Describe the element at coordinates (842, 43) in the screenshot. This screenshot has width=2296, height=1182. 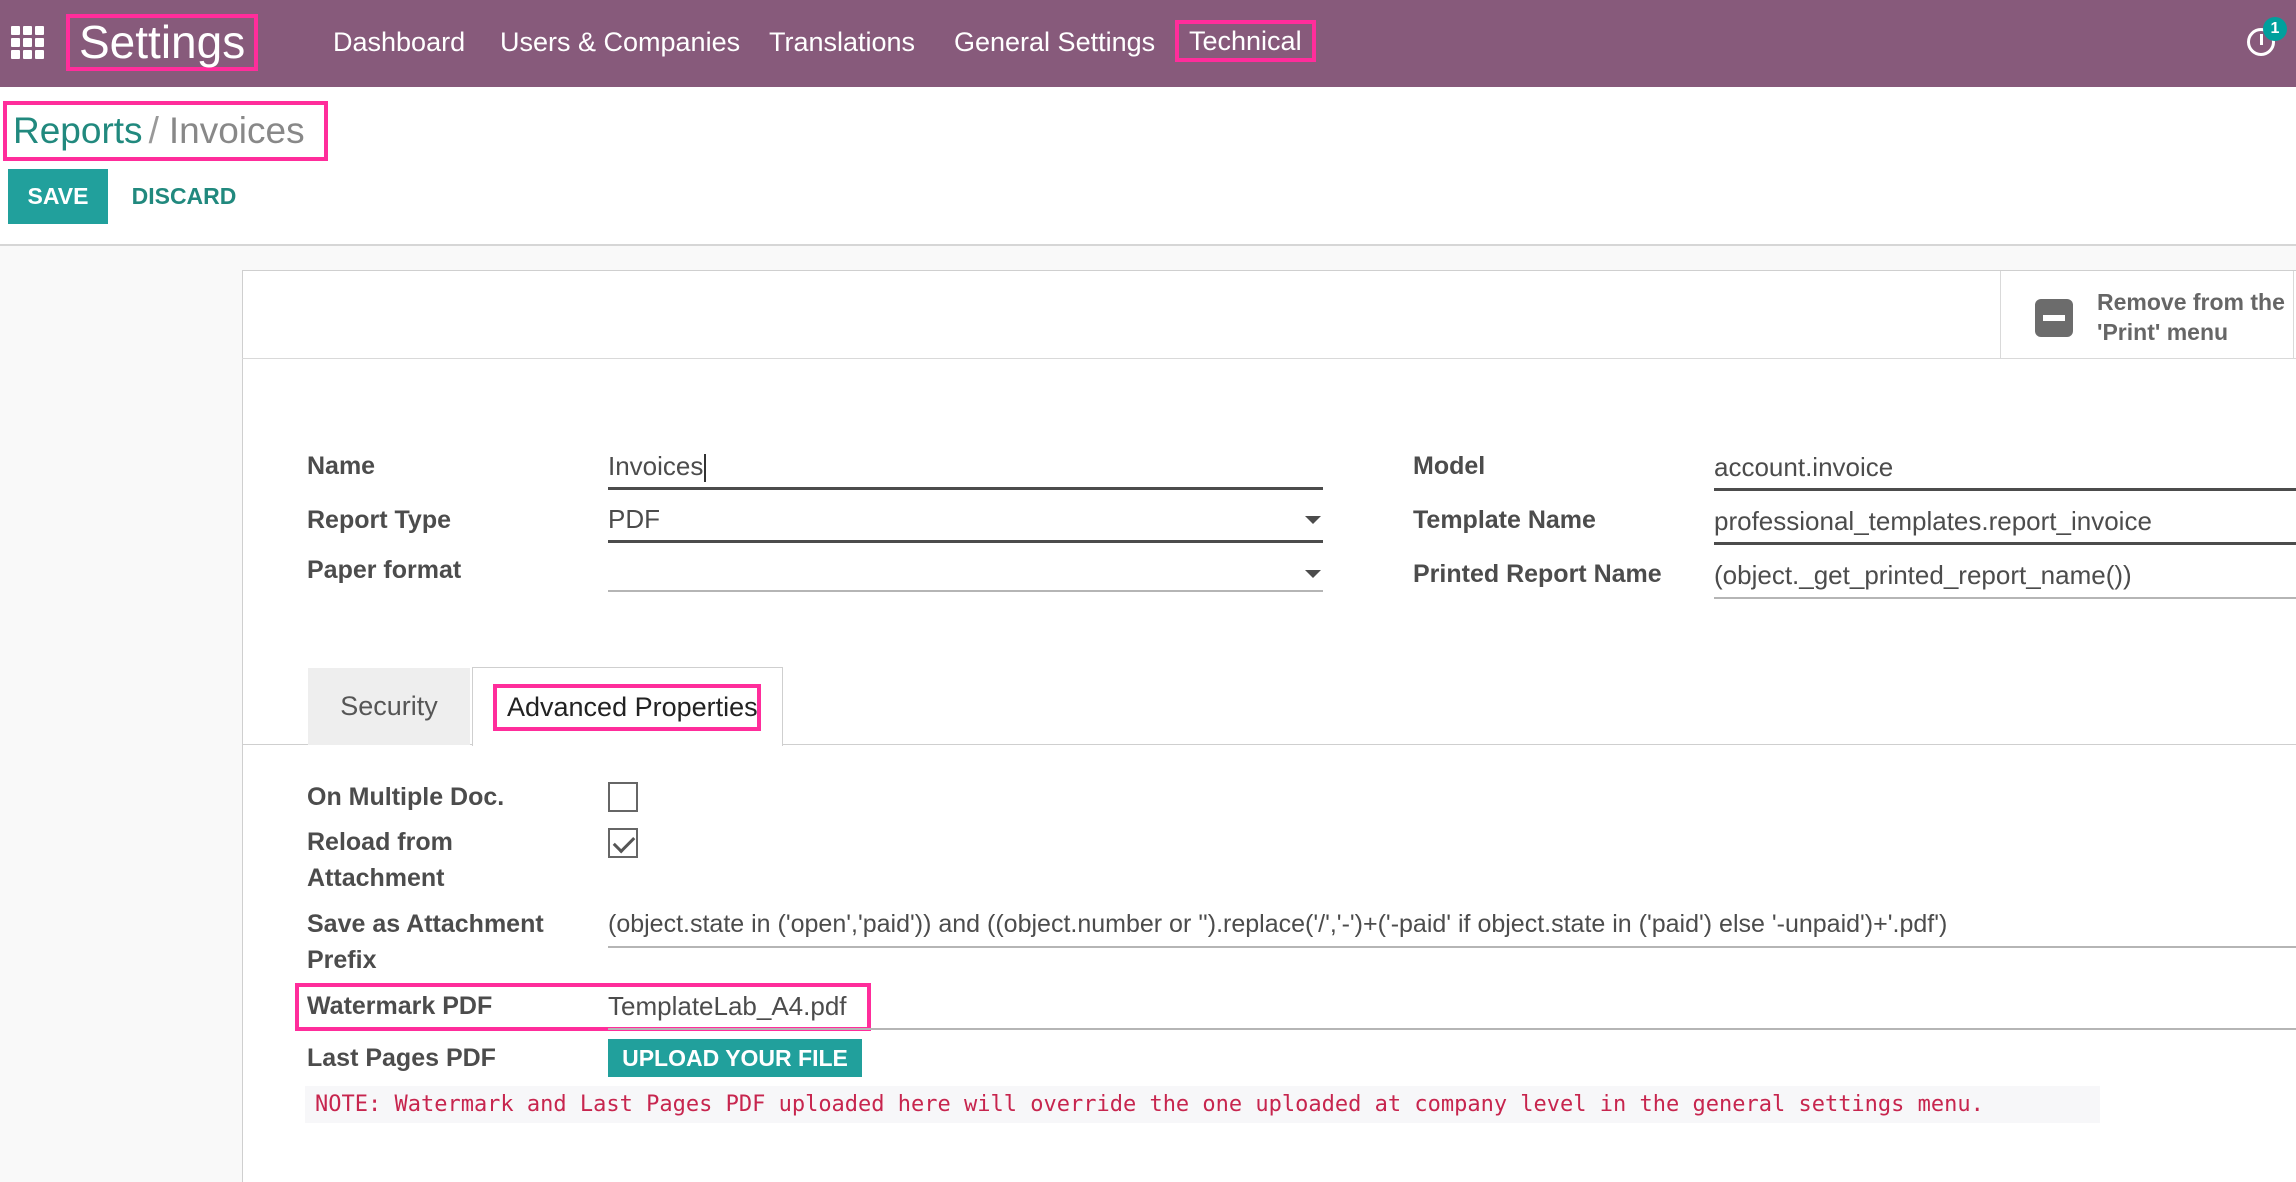
I see `menu-translations: Translations` at that location.